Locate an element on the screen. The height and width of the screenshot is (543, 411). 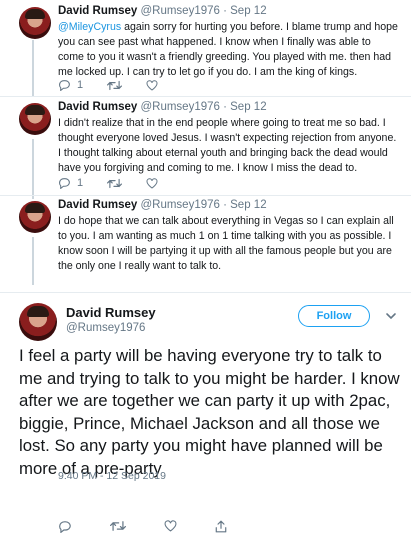
reply-button is located at coordinates (65, 526).